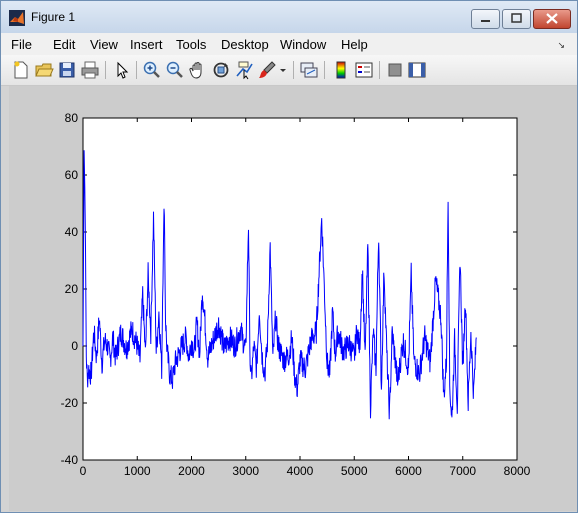 This screenshot has height=513, width=578. What do you see at coordinates (53, 17) in the screenshot?
I see `window-title: Figure 1` at bounding box center [53, 17].